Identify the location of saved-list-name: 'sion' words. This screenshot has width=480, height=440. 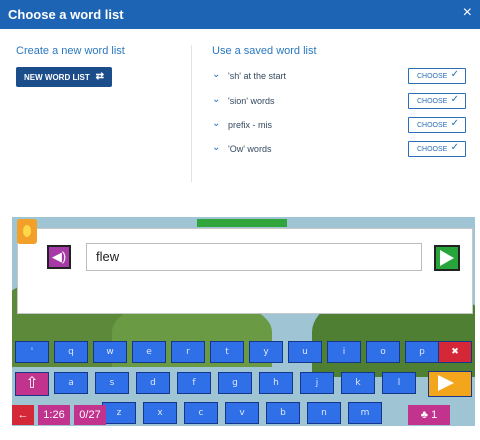
(251, 101).